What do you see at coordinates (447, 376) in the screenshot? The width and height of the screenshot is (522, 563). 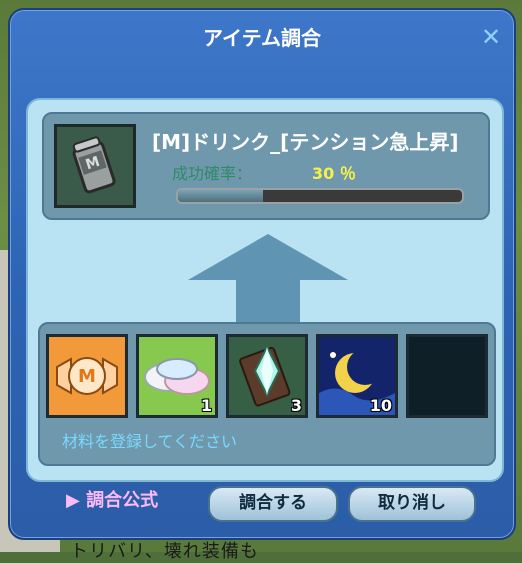 I see `empty-material-slot` at bounding box center [447, 376].